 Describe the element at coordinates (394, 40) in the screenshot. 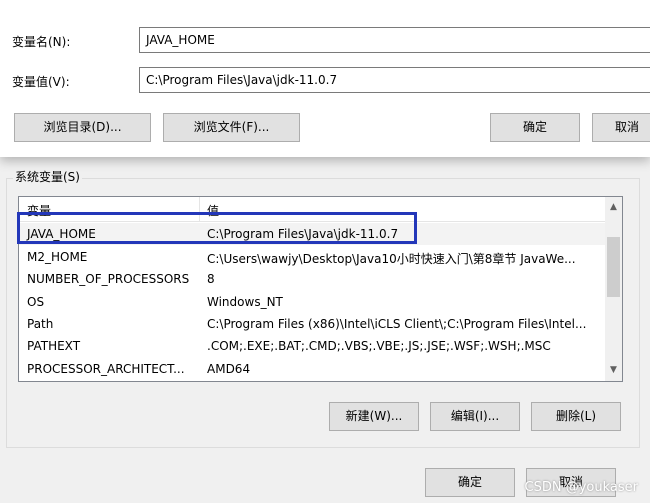

I see `variable-name-field: JAVA_HOME` at that location.